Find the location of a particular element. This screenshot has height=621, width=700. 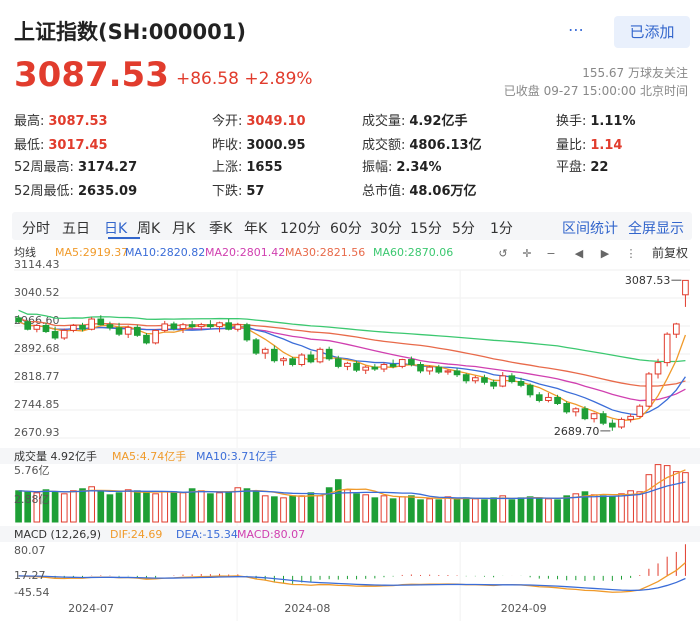

stat-label: 最高: is located at coordinates (29, 121).